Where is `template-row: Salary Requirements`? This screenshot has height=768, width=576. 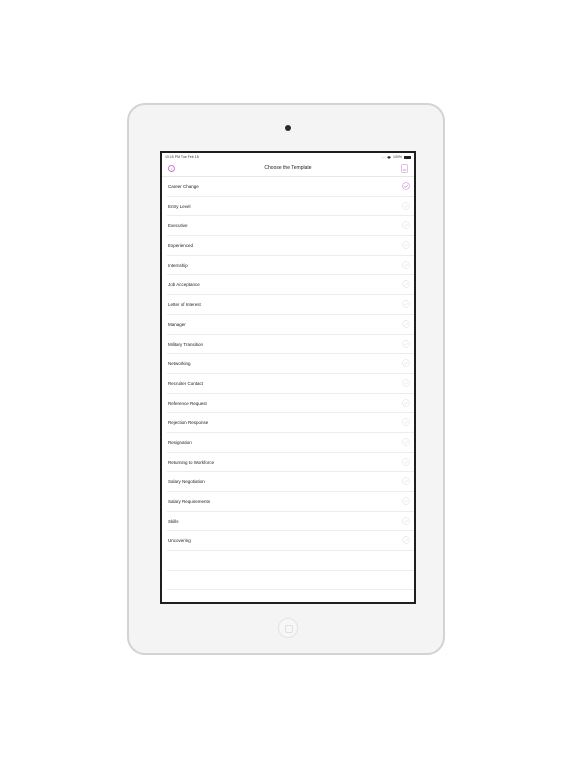 template-row: Salary Requirements is located at coordinates (290, 502).